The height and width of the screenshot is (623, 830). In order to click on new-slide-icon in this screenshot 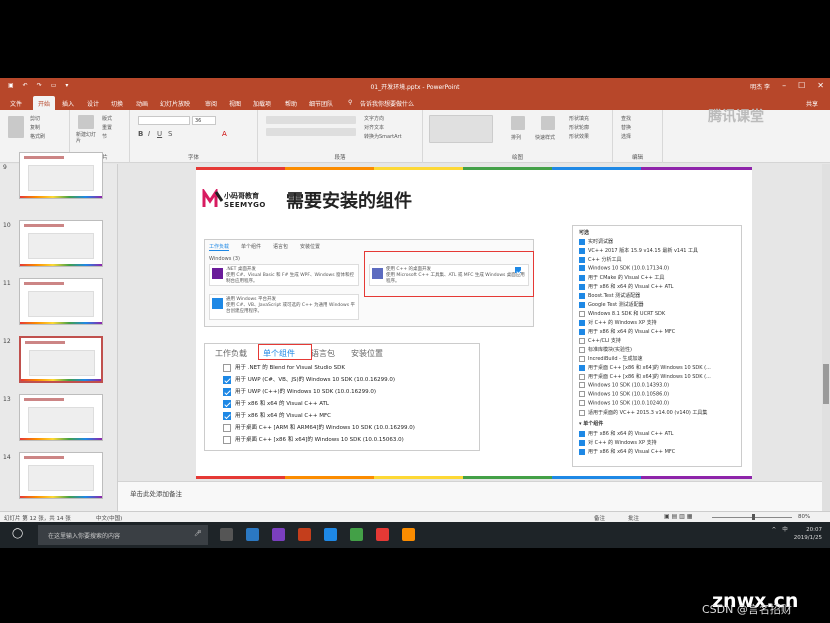, I will do `click(86, 122)`.